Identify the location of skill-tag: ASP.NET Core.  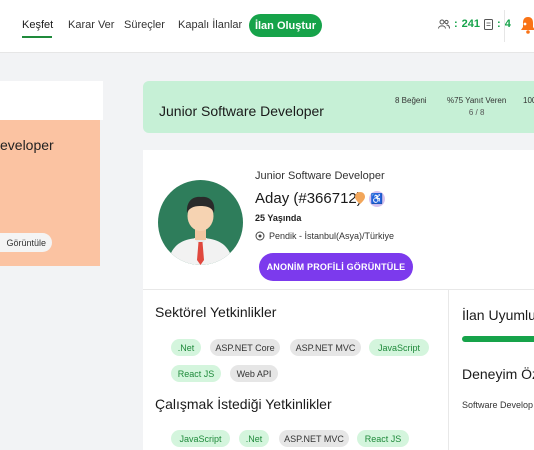
(245, 347).